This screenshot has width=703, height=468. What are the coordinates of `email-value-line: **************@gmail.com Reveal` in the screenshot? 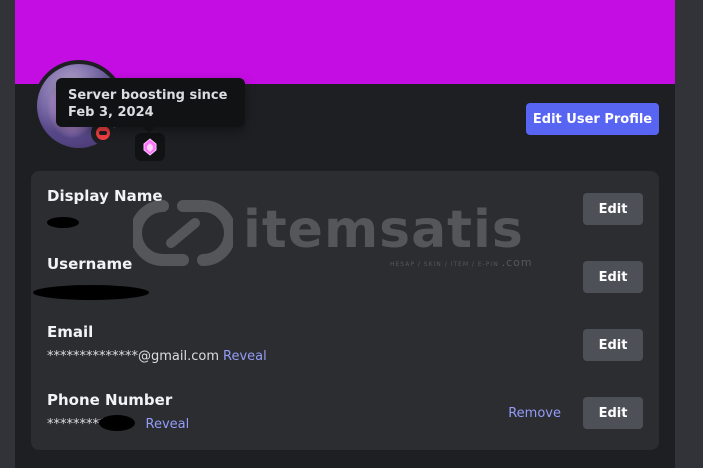 It's located at (157, 356).